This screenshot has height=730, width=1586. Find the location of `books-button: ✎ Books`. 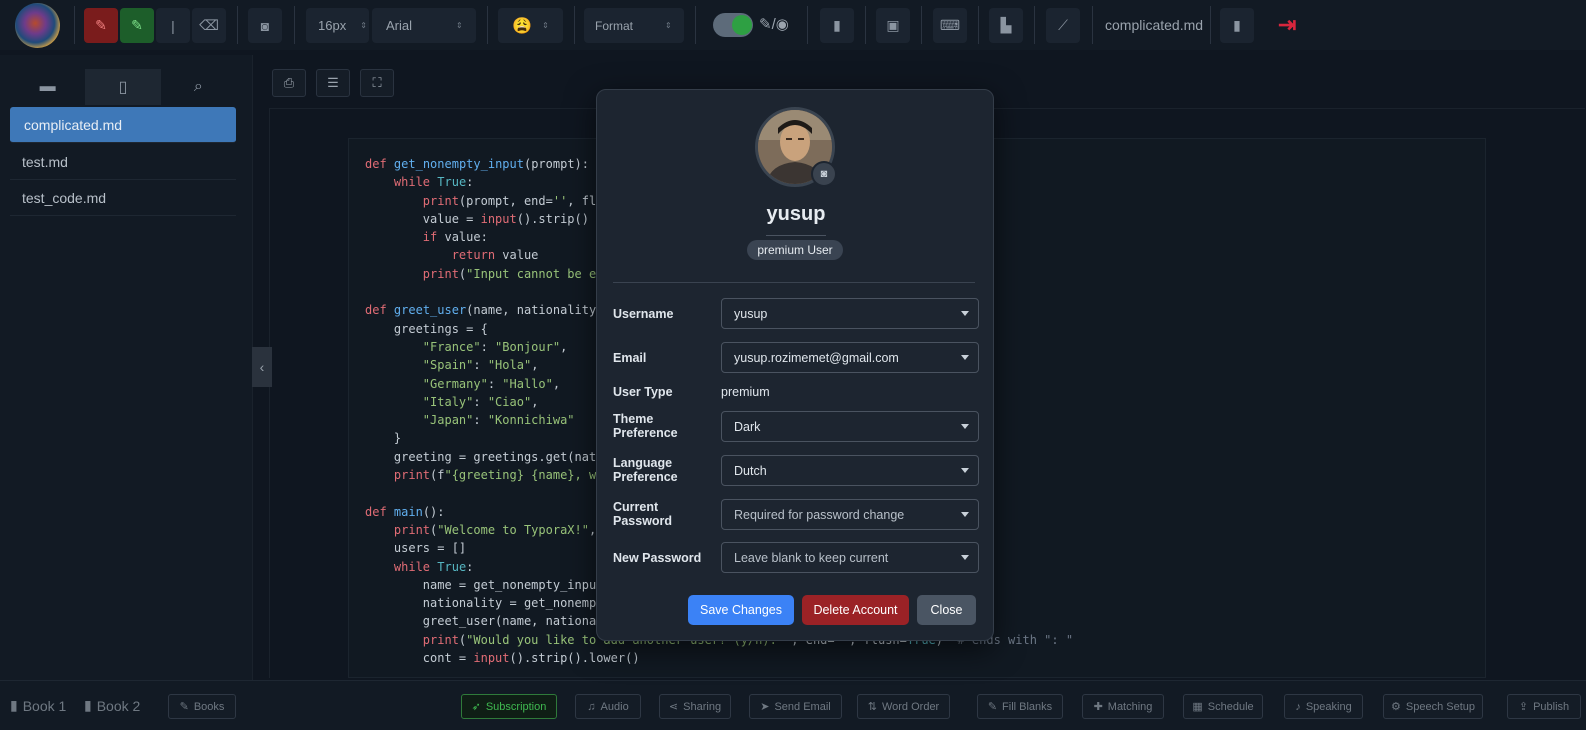

books-button: ✎ Books is located at coordinates (202, 706).